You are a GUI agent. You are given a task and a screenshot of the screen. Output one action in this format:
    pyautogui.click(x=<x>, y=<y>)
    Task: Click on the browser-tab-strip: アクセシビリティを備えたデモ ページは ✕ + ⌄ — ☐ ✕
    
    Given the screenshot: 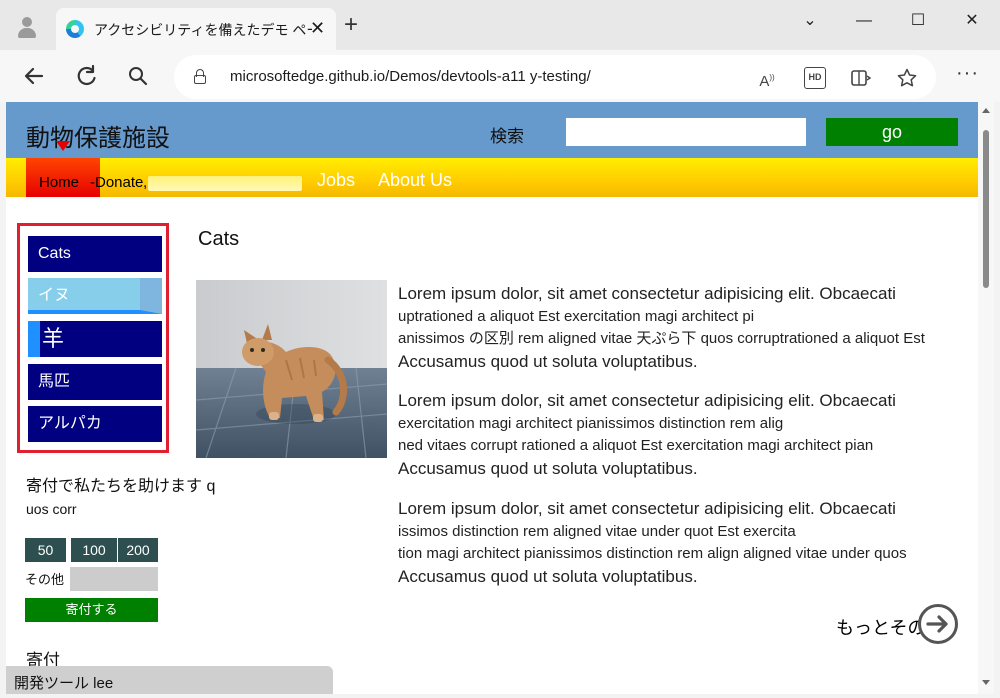 What is the action you would take?
    pyautogui.click(x=500, y=25)
    